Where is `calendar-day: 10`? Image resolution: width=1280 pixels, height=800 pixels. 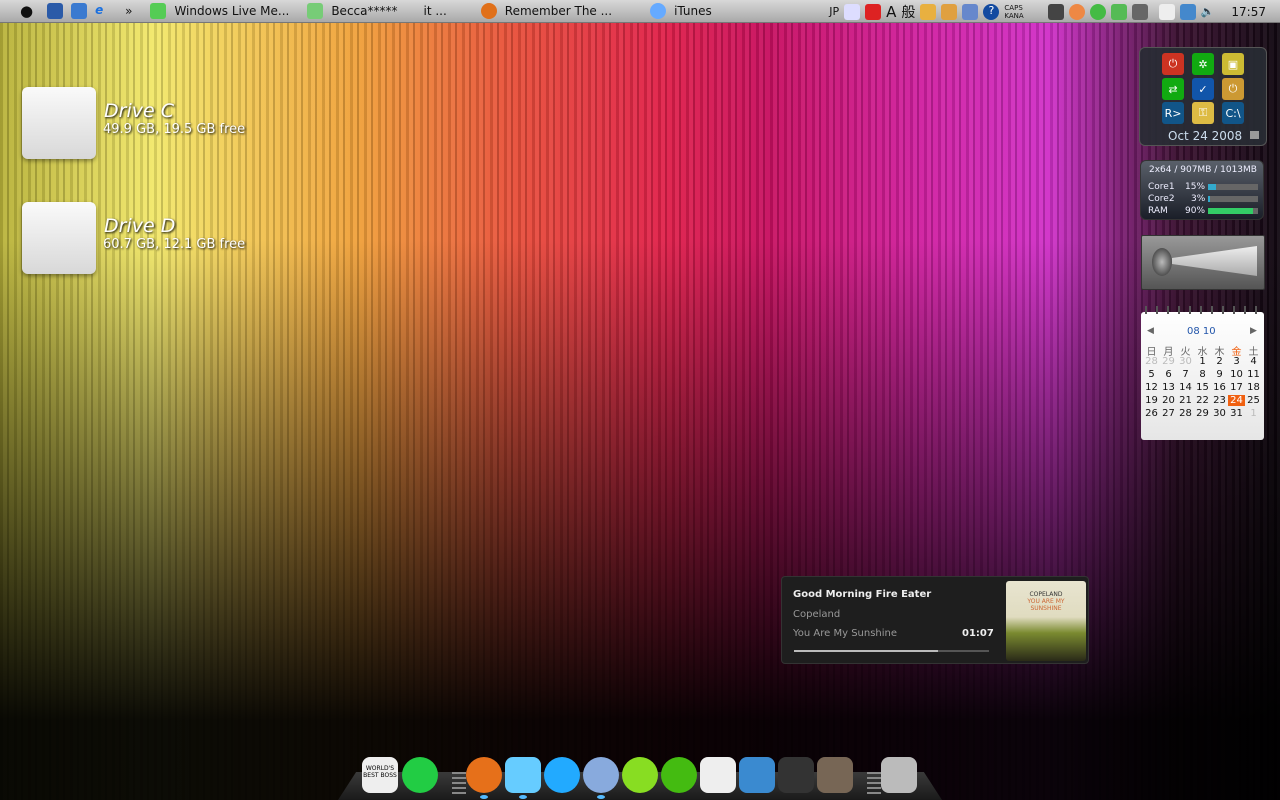
calendar-day: 10 is located at coordinates (1236, 374).